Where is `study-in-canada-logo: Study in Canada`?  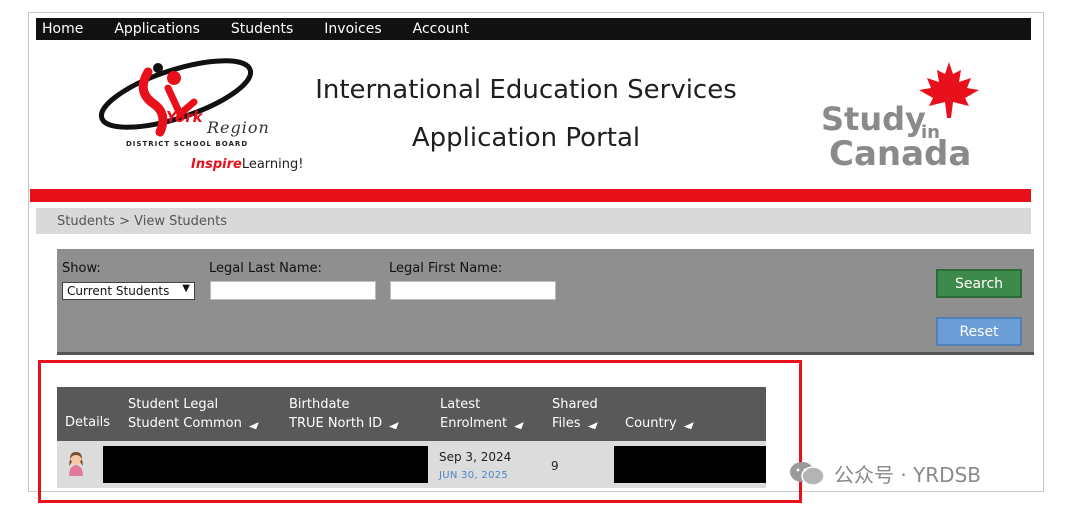
study-in-canada-logo: Study in Canada is located at coordinates (911, 120).